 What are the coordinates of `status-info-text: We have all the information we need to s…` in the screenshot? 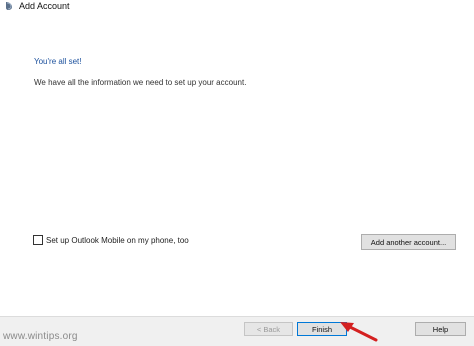 It's located at (140, 82).